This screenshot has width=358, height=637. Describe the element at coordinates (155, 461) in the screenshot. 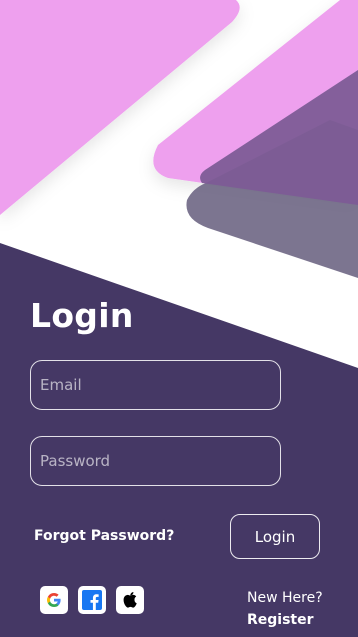

I see `password-field` at that location.